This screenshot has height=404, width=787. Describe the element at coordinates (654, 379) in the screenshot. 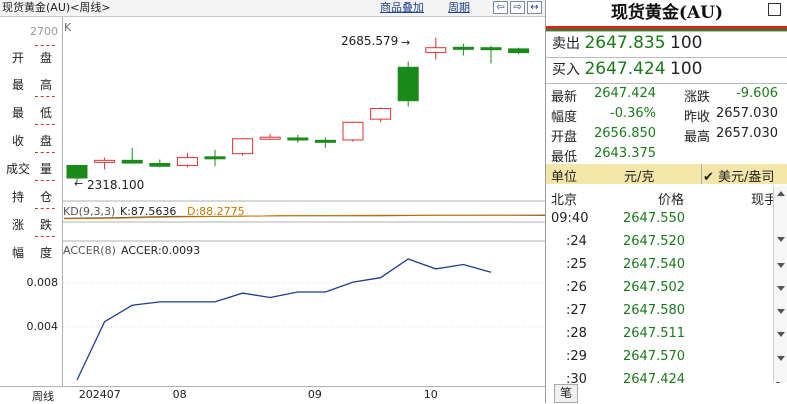

I see `tick-price: 2647.424` at that location.